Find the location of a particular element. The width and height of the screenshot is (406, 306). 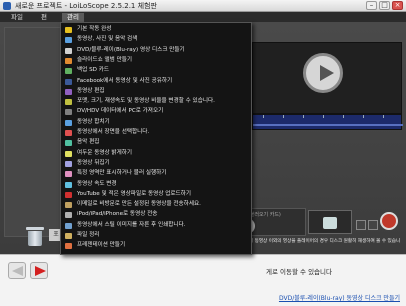

menu-item: DV/HDV 데이터에서 PC로 가져오기 is located at coordinates (156, 111).